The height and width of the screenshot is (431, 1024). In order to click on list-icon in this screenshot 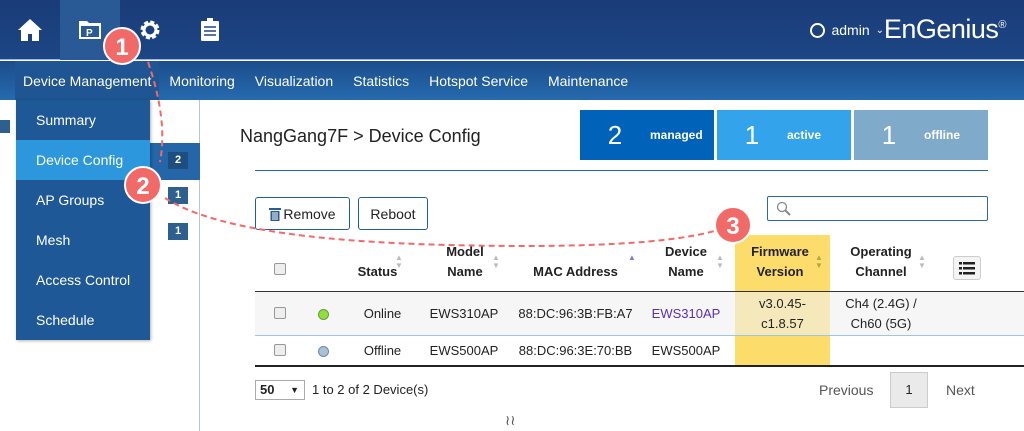, I will do `click(967, 268)`.